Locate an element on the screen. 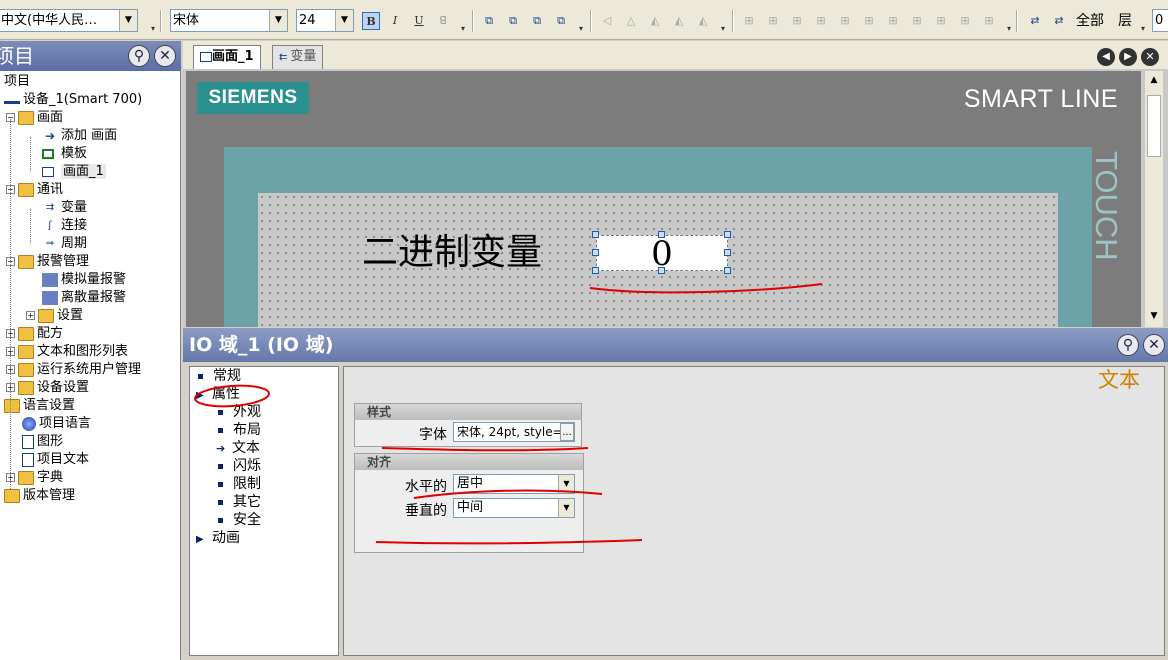 This screenshot has height=660, width=1168. horizontal-select: 居中 ▼ is located at coordinates (514, 484).